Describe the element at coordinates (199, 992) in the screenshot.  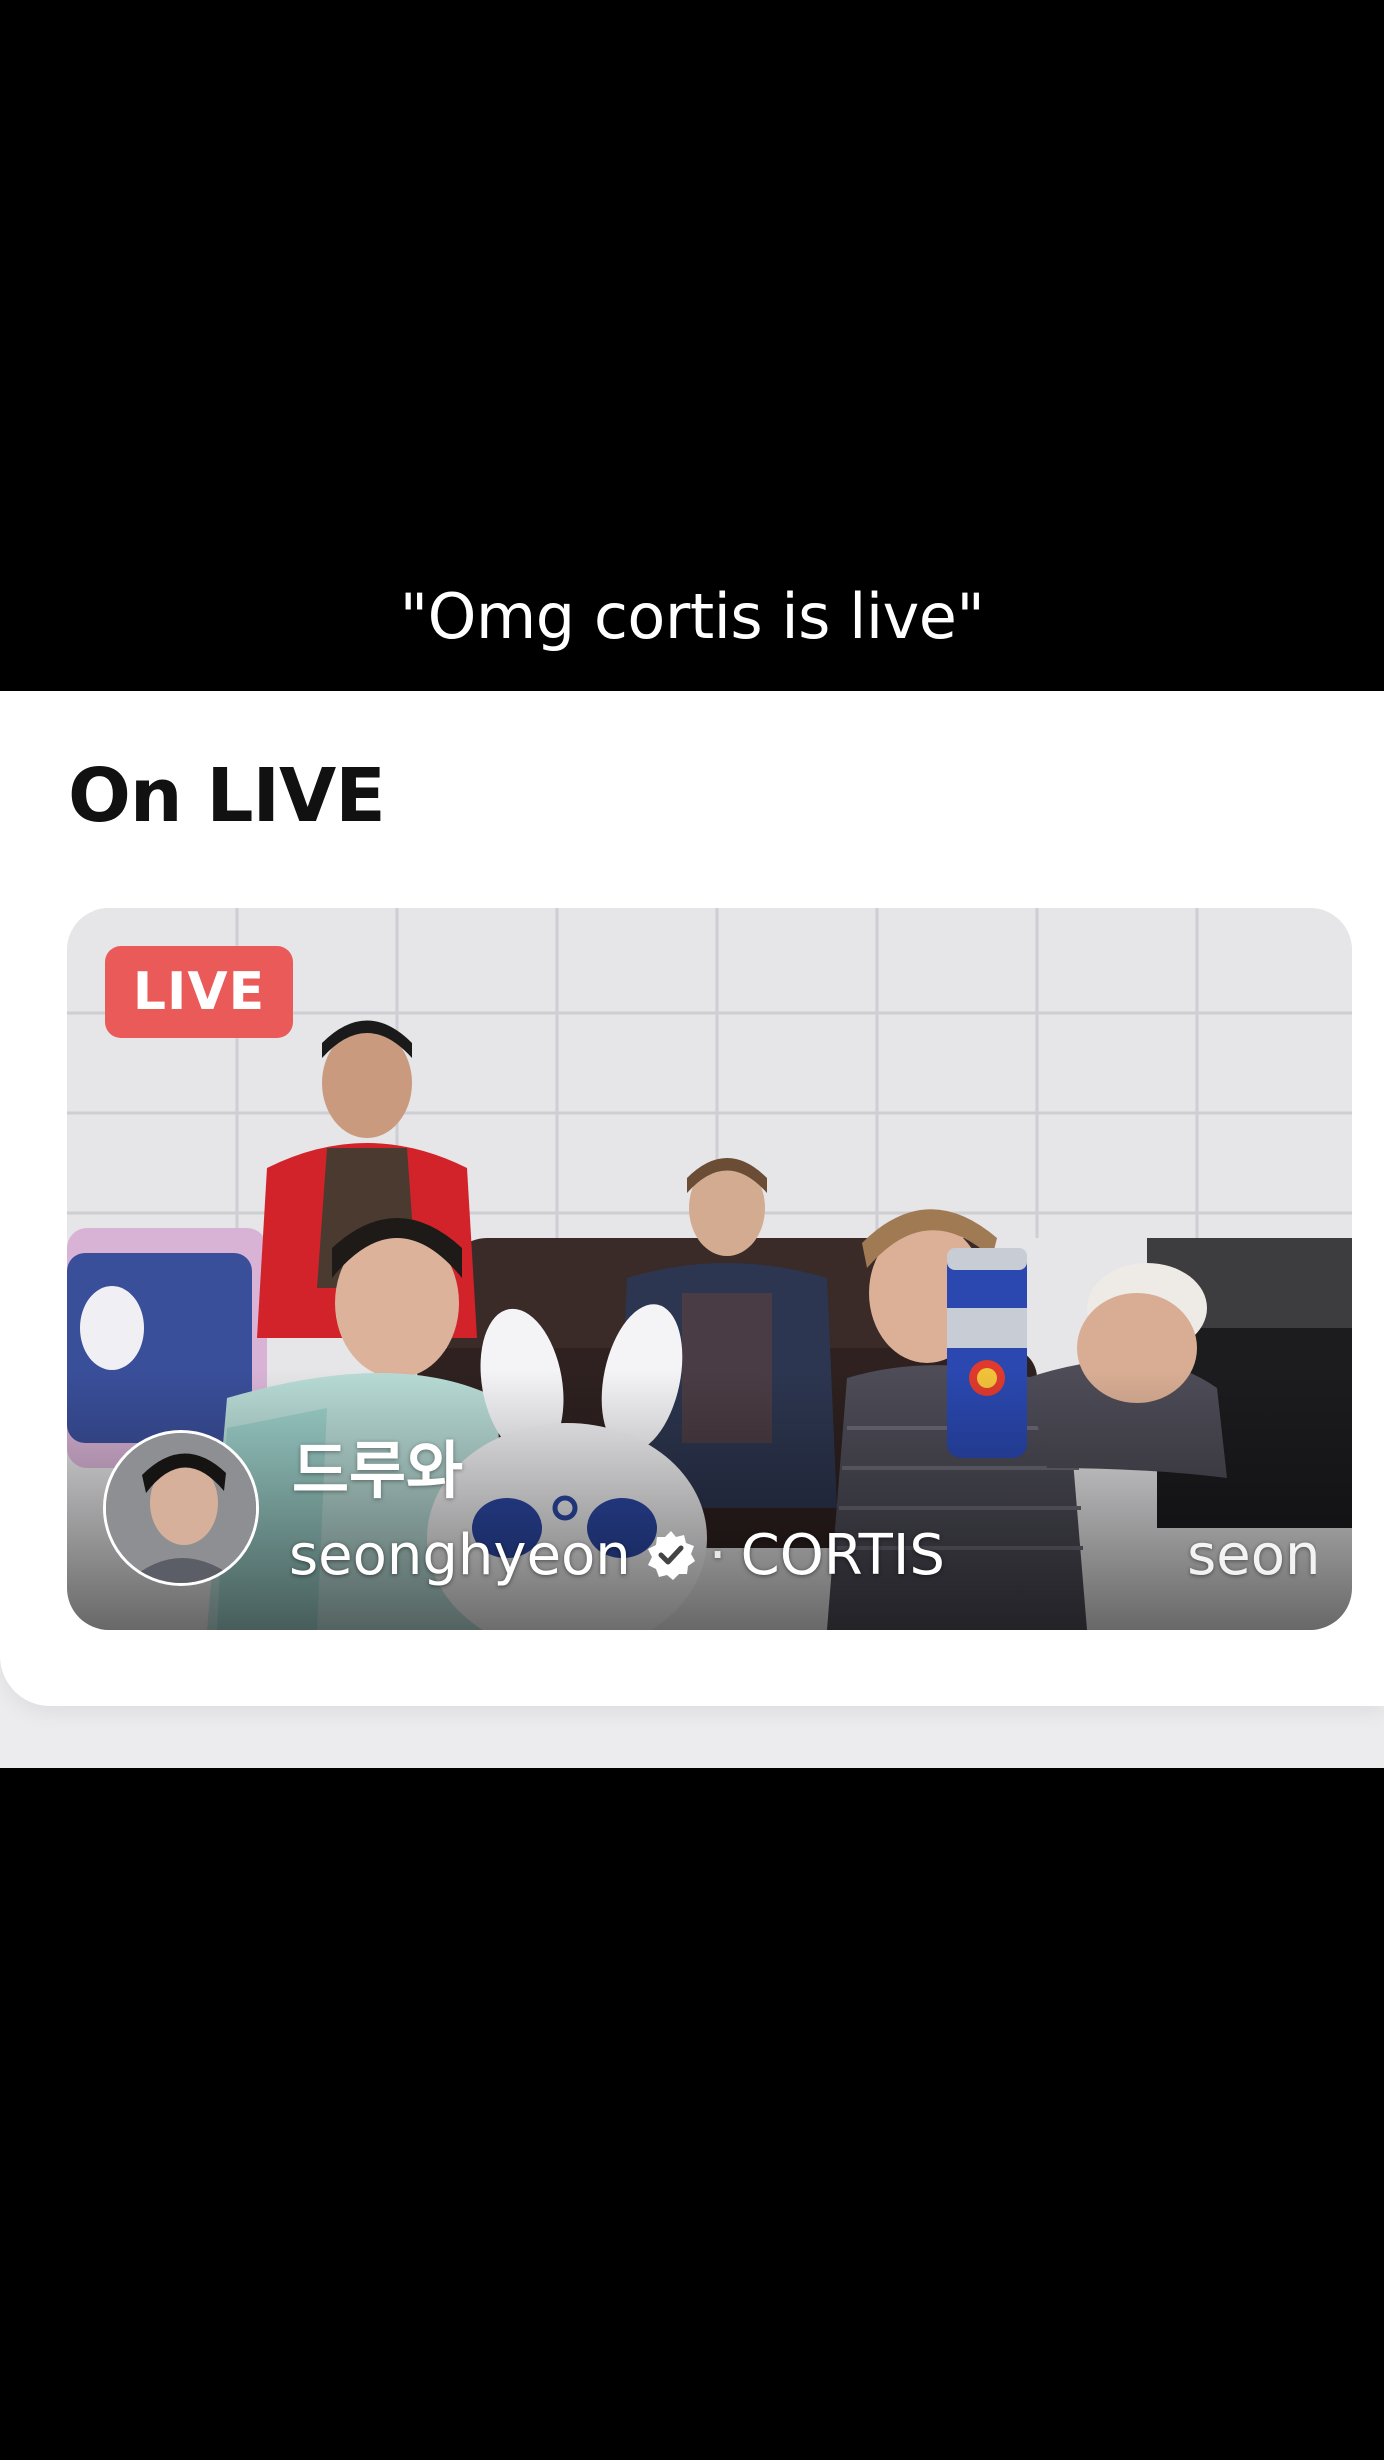
I see `live-badge: LIVE` at that location.